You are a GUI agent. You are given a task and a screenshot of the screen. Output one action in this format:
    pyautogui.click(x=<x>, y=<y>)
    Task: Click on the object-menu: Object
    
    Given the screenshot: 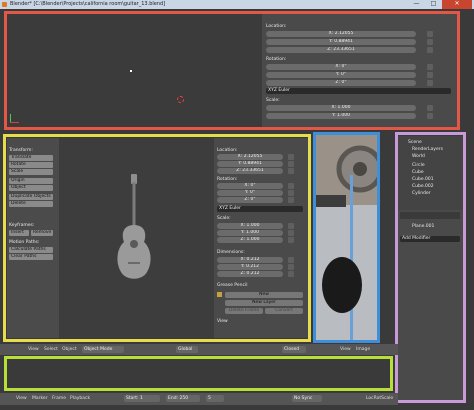 What is the action you would take?
    pyautogui.click(x=69, y=349)
    